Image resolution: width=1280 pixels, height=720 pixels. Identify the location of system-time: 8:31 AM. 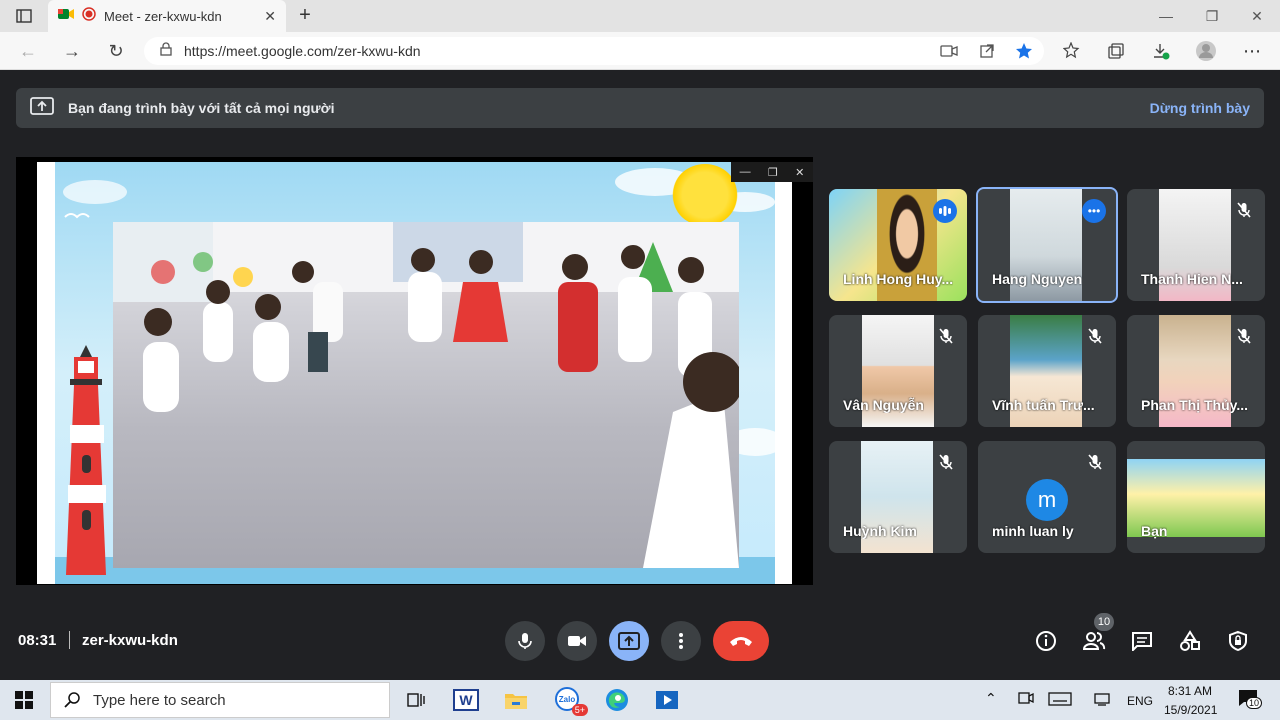
(1190, 691).